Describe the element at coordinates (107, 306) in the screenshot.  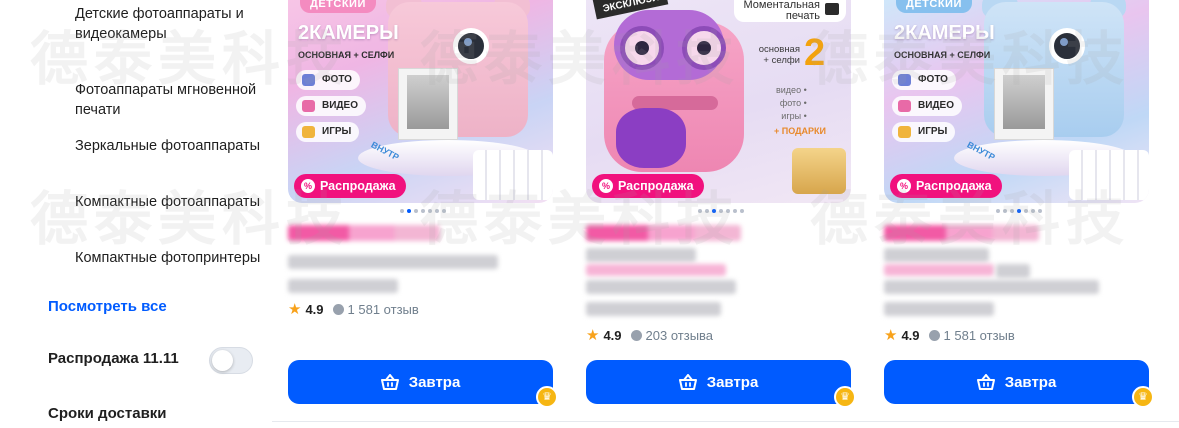
I see `see-all-link: Посмотреть все` at that location.